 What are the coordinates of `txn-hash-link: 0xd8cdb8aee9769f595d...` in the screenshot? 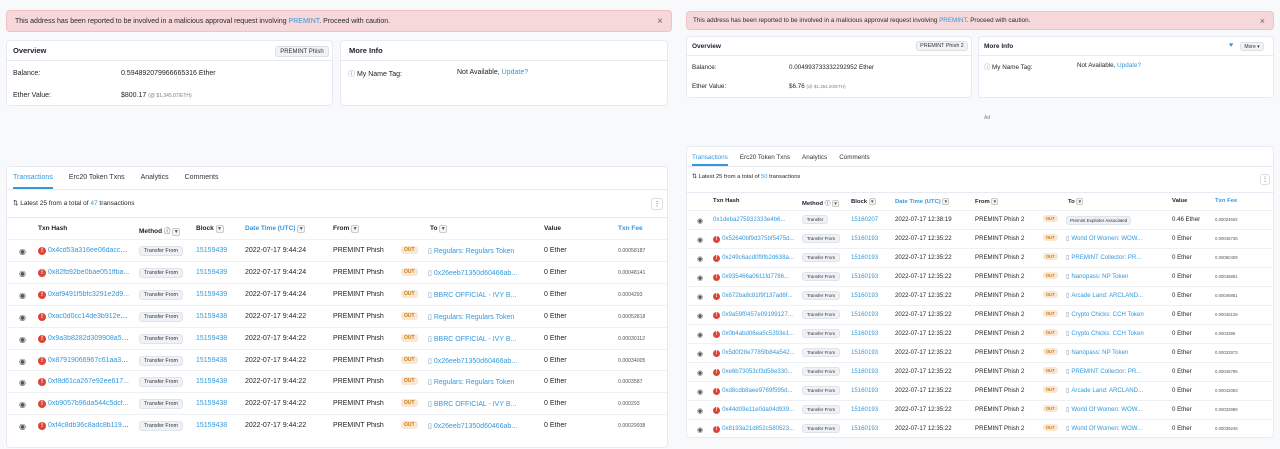 It's located at (757, 390).